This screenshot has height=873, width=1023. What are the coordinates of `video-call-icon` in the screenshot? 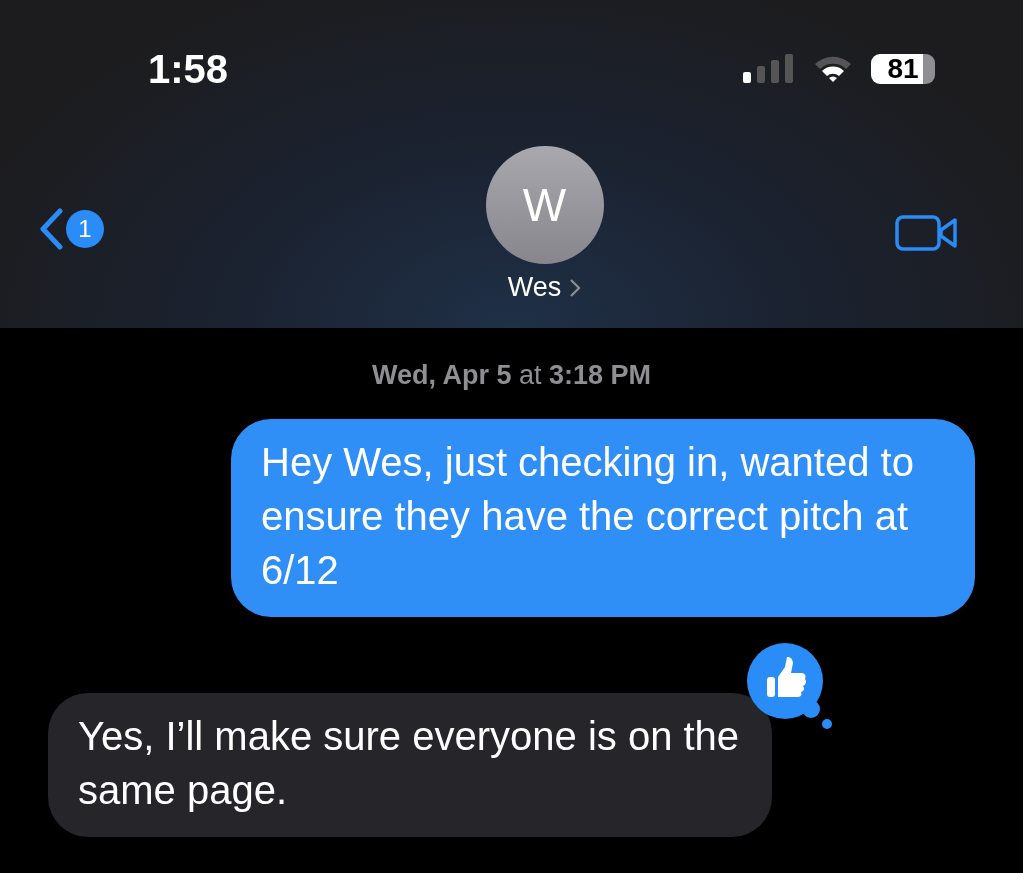 It's located at (927, 233).